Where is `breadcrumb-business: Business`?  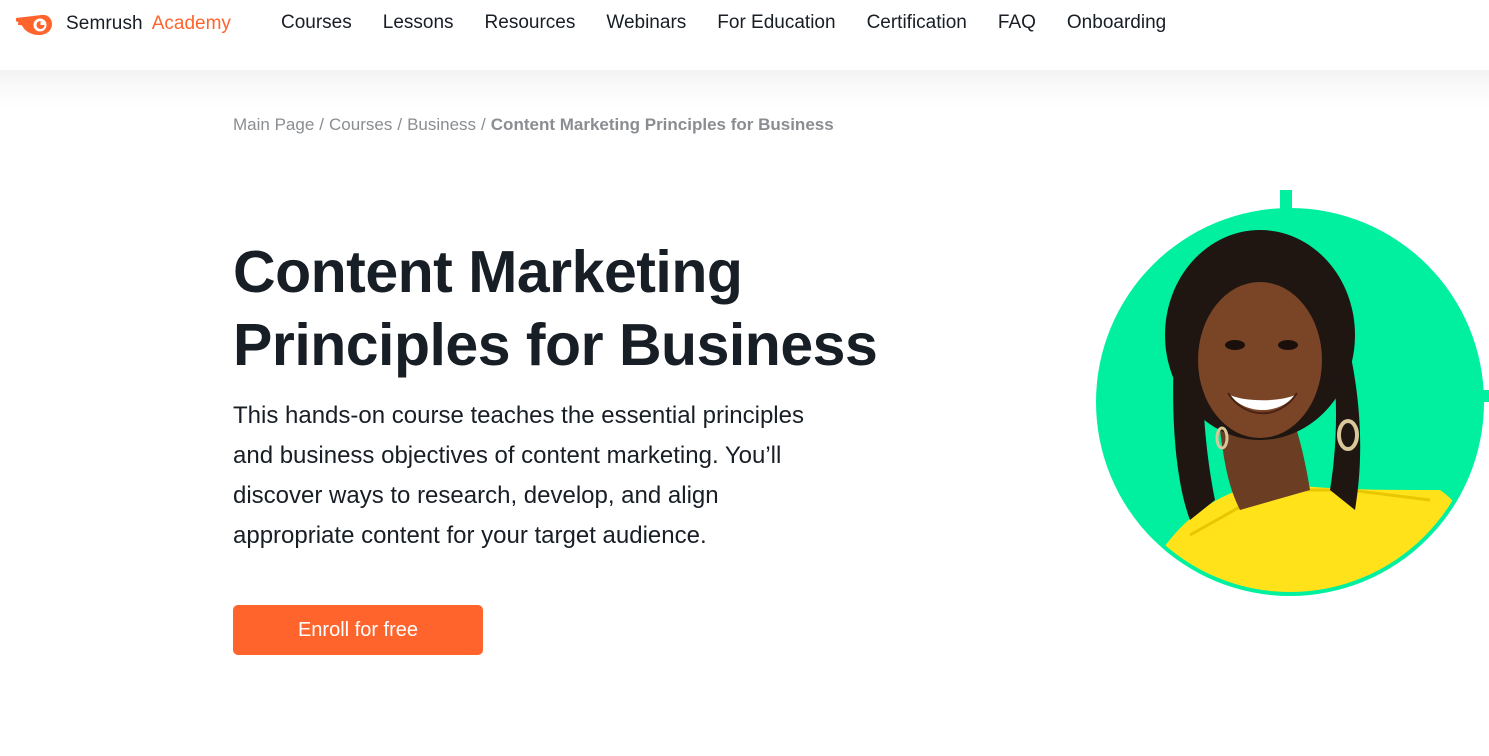
breadcrumb-business: Business is located at coordinates (441, 124).